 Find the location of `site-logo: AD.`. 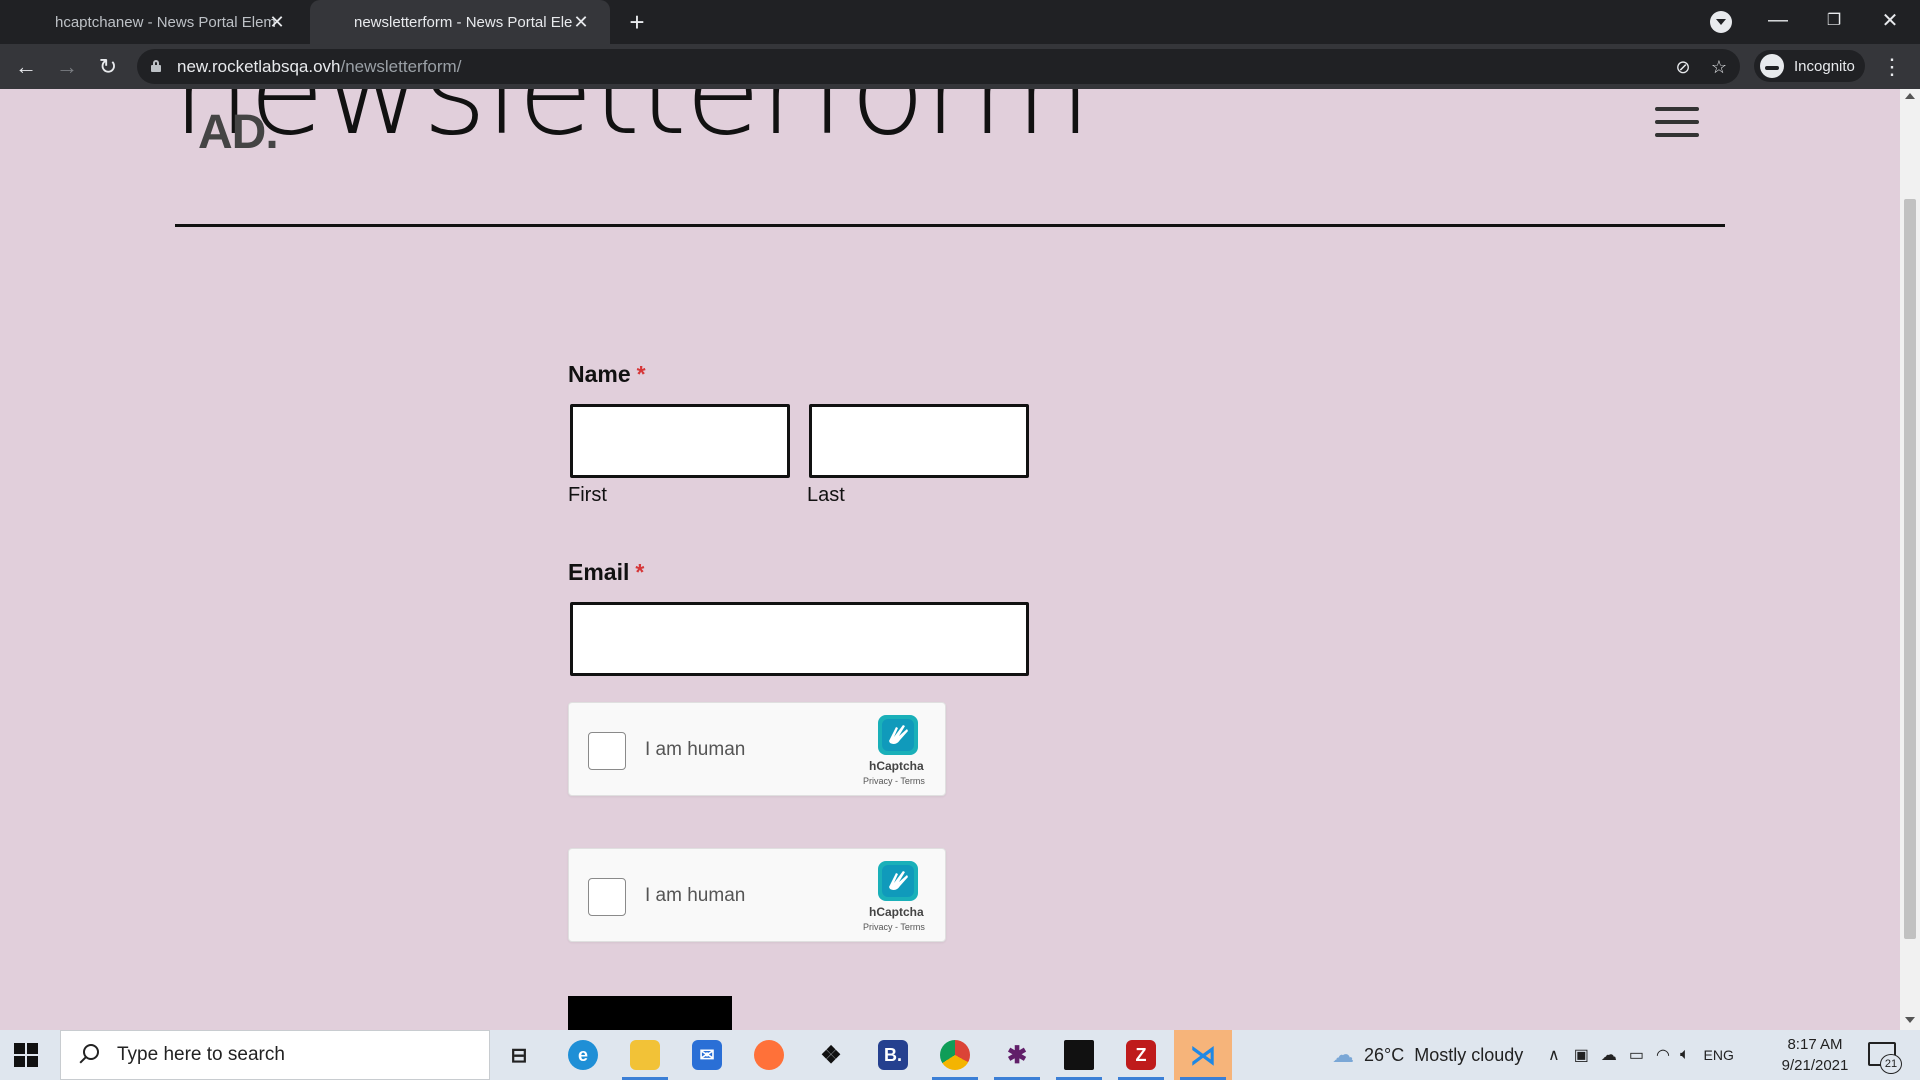

site-logo: AD. is located at coordinates (238, 132).